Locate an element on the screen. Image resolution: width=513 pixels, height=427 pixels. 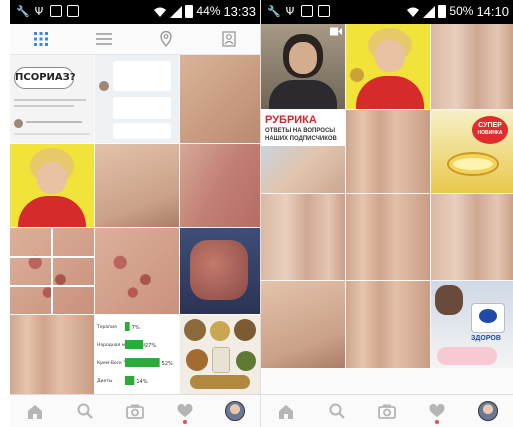
grid-post-chat is located at coordinates (137, 99).